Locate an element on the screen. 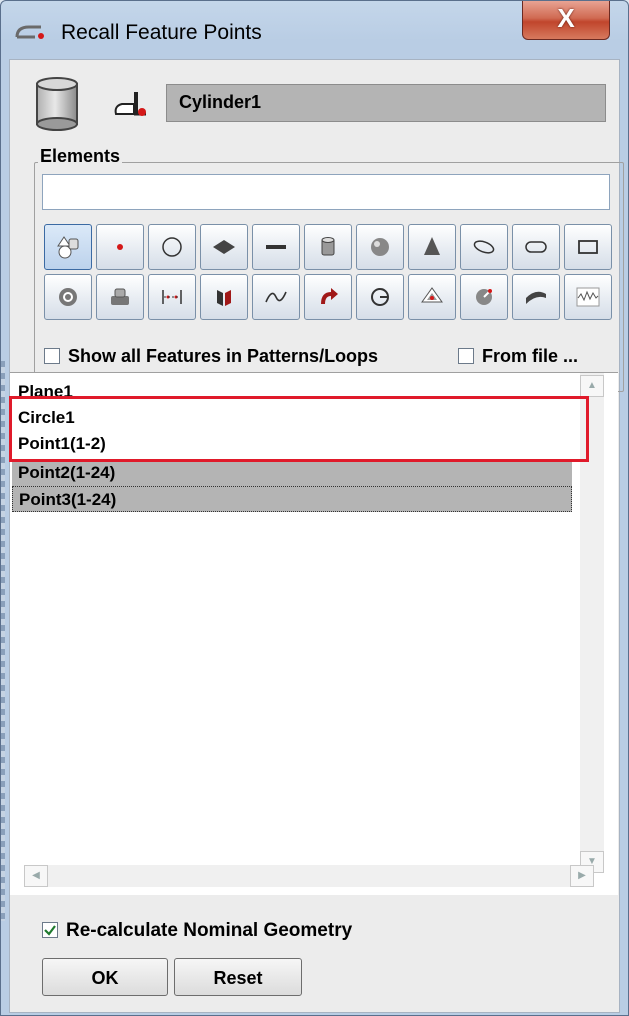 The height and width of the screenshot is (1016, 629). slot-icon is located at coordinates (536, 247).